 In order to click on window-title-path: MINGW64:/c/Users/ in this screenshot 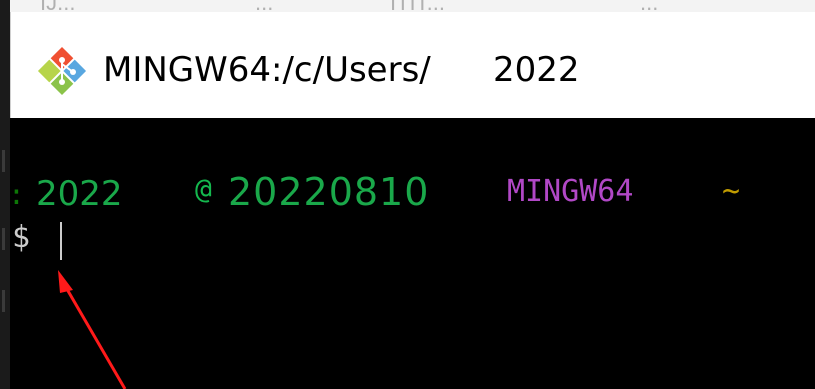, I will do `click(267, 70)`.